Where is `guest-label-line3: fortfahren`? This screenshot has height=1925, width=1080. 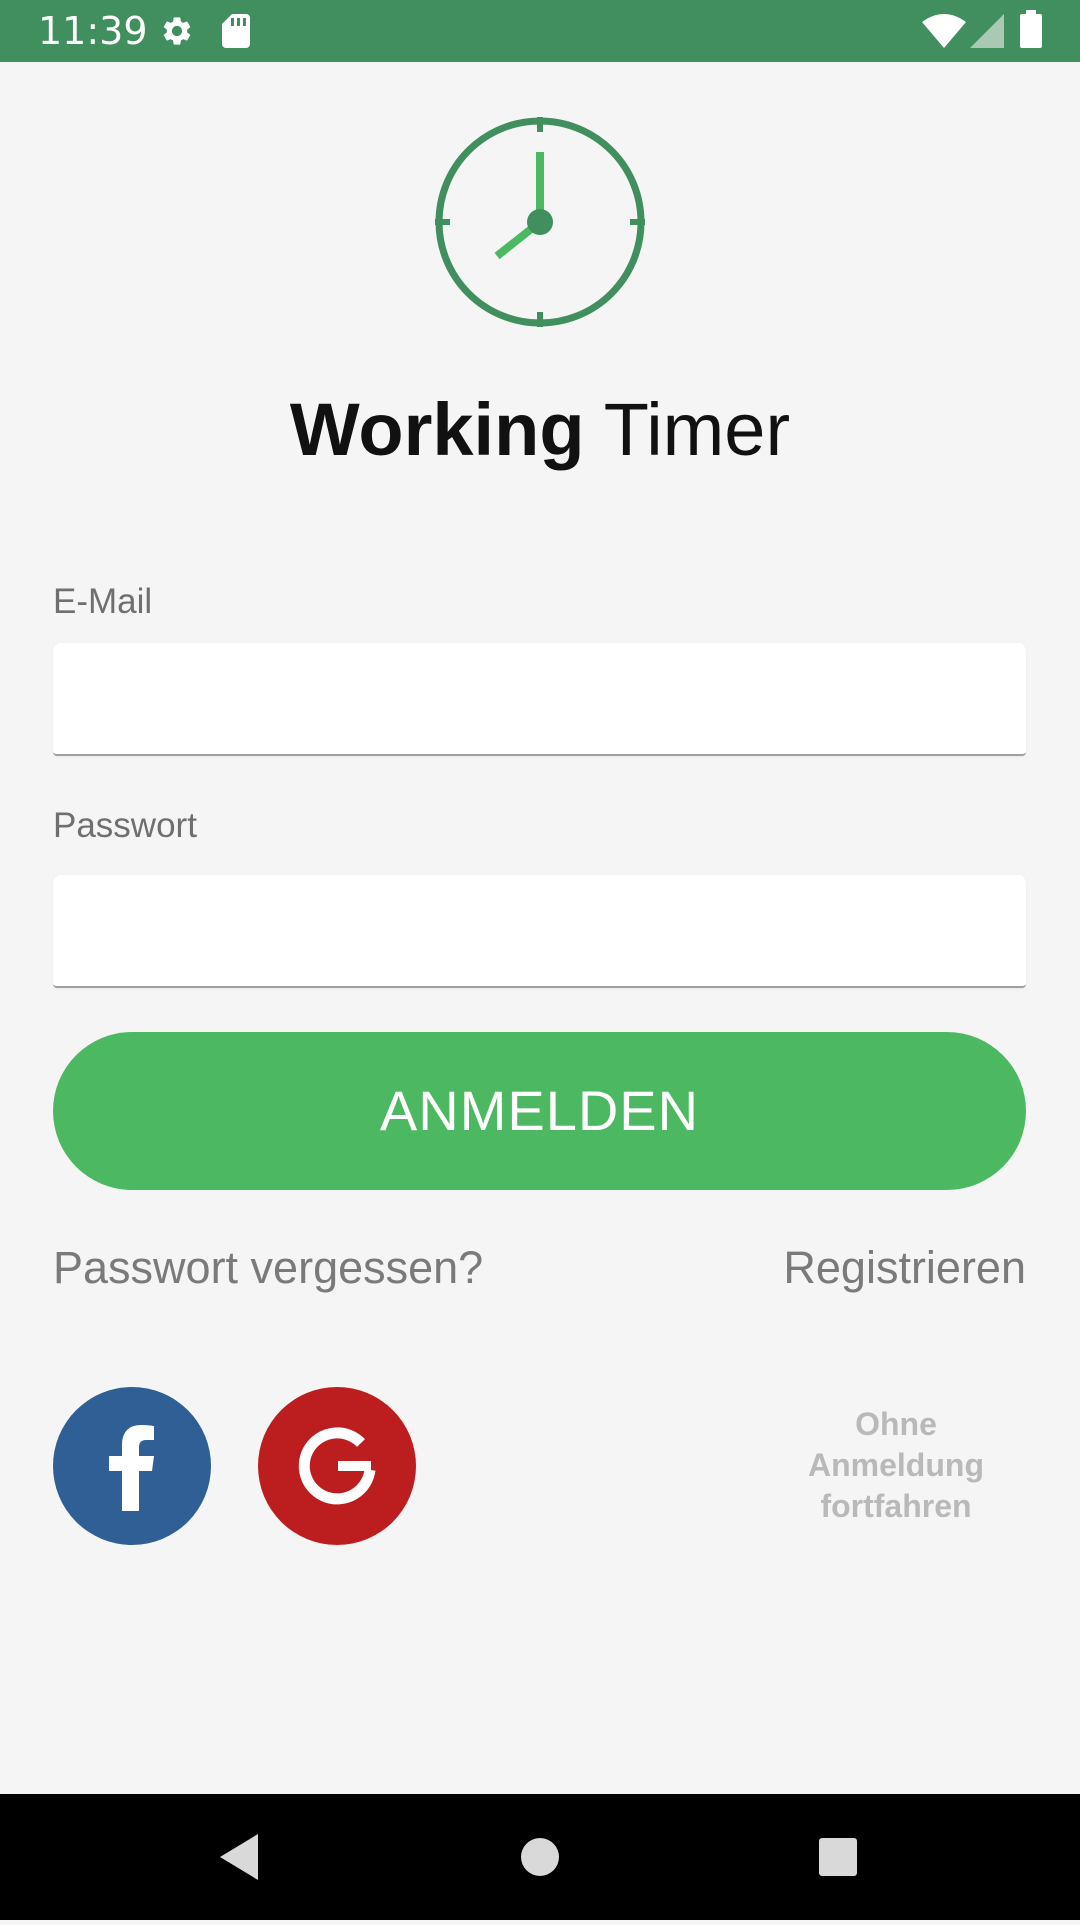
guest-label-line3: fortfahren is located at coordinates (896, 1506).